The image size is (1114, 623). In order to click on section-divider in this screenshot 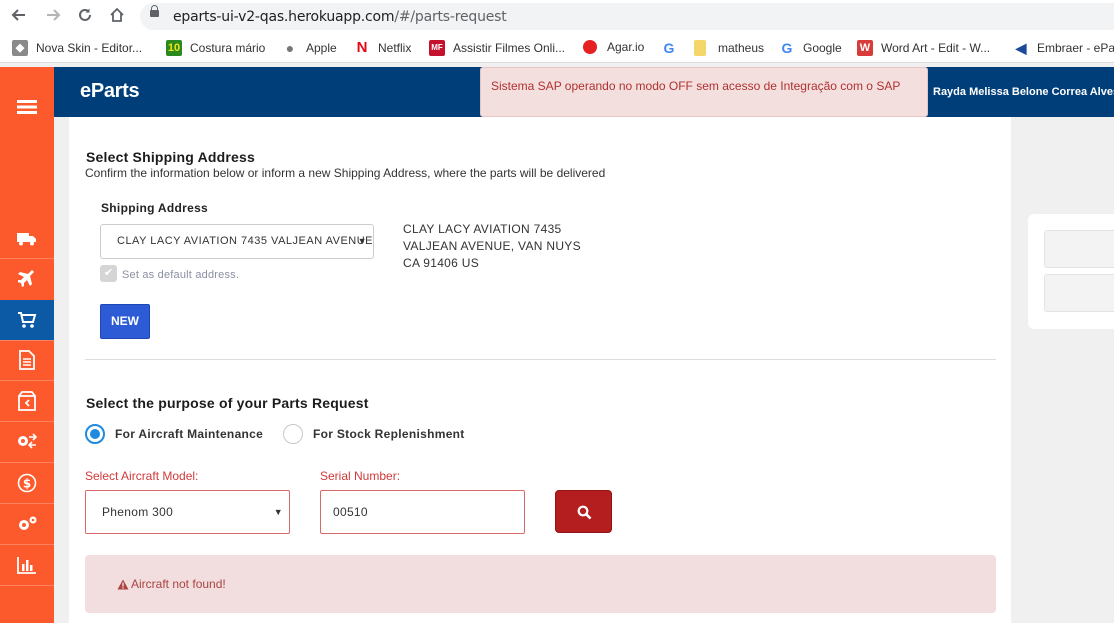, I will do `click(540, 359)`.